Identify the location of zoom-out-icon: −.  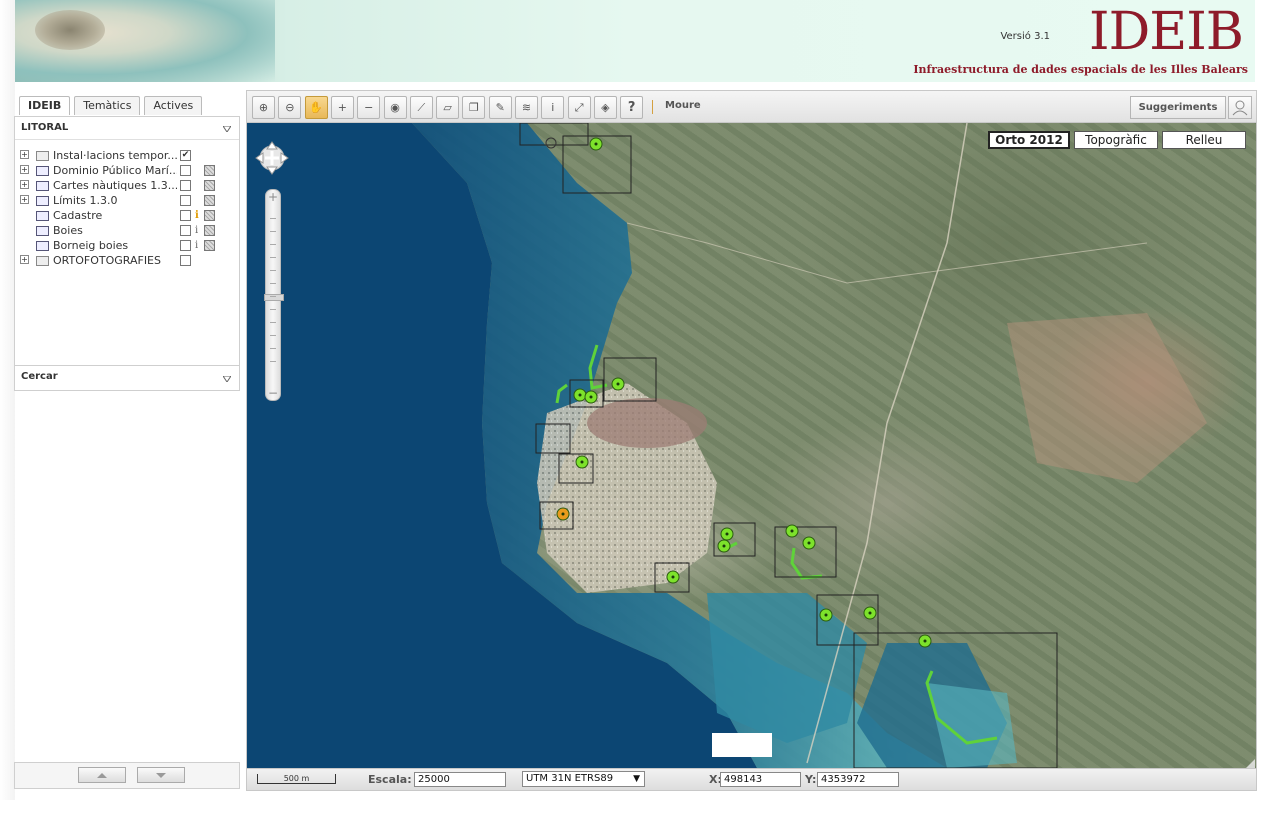
(369, 107).